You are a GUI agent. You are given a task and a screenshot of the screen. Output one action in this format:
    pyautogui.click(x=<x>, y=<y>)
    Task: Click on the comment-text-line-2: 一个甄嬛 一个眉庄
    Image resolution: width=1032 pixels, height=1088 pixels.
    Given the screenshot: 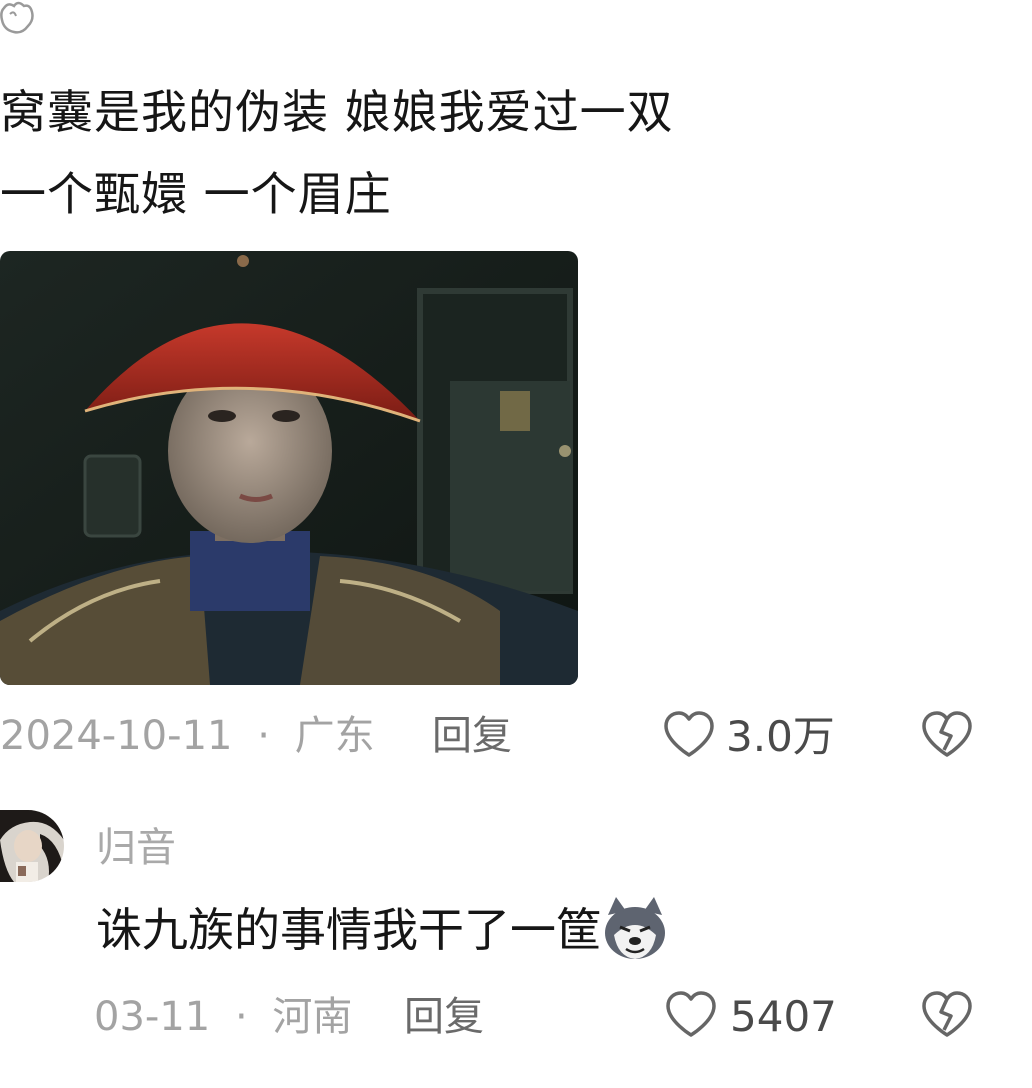 What is the action you would take?
    pyautogui.click(x=196, y=194)
    